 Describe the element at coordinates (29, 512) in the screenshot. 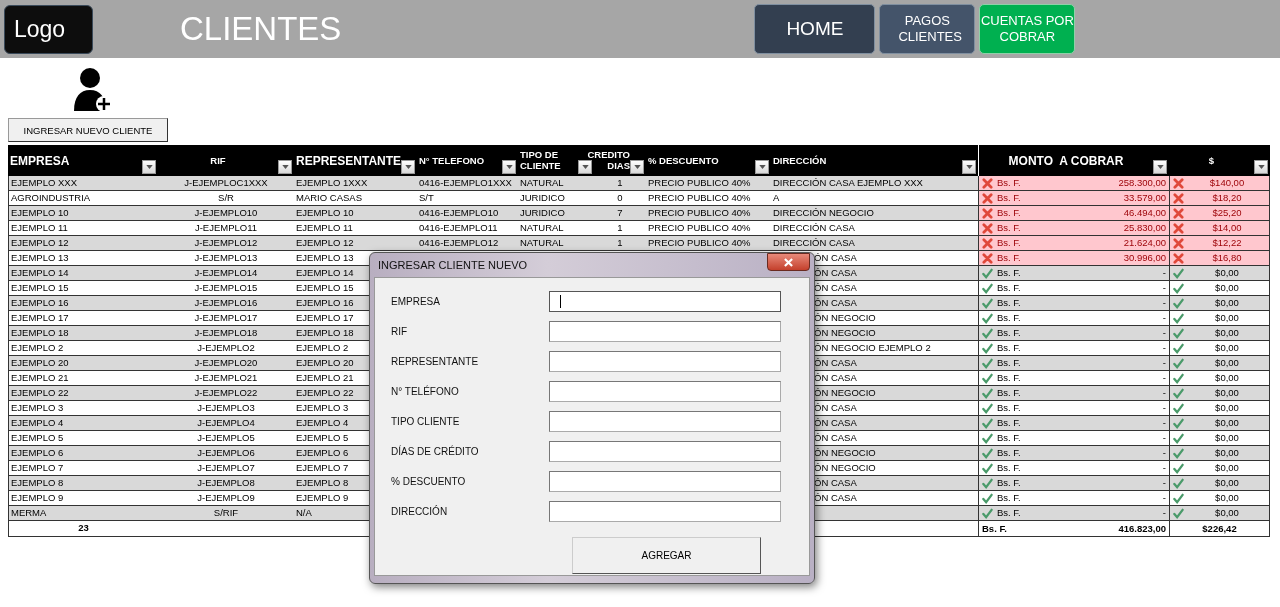

I see `table-cell: MERMA` at that location.